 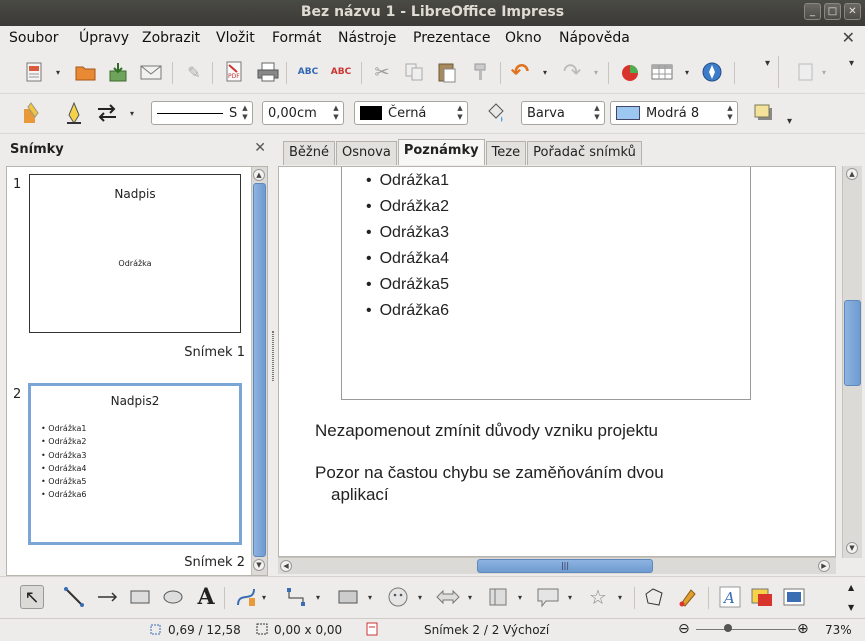 What do you see at coordinates (107, 113) in the screenshot?
I see `arrow-style-icon` at bounding box center [107, 113].